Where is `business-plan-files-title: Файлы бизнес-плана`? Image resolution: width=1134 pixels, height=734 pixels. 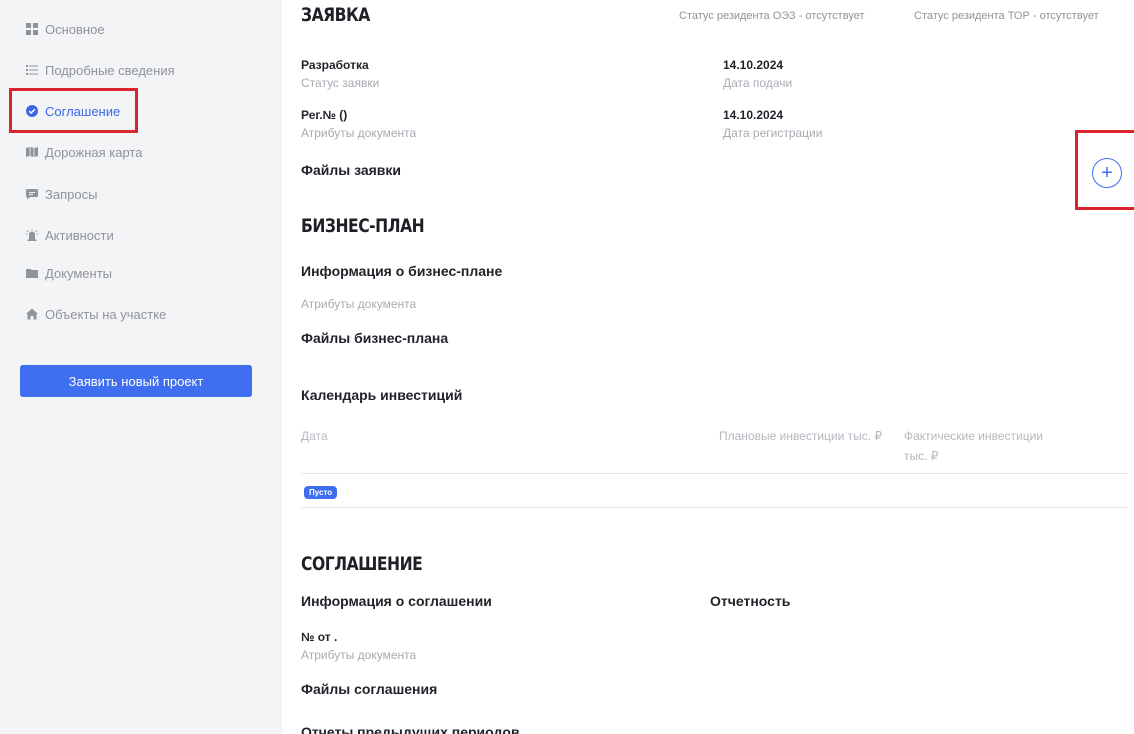 business-plan-files-title: Файлы бизнес-плана is located at coordinates (375, 338).